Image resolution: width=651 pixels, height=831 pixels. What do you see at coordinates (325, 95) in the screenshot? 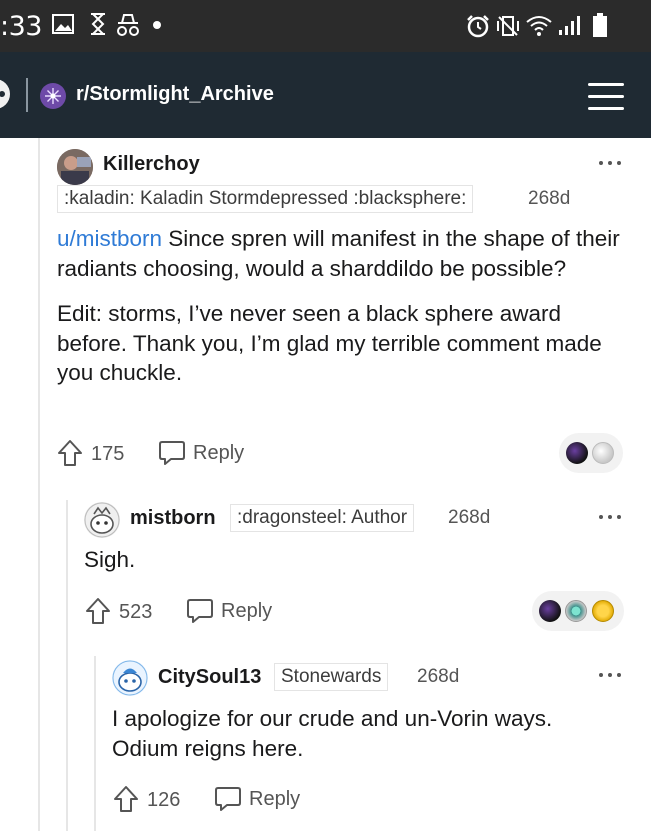
I see `app-header: r/Stormlight_Archive` at bounding box center [325, 95].